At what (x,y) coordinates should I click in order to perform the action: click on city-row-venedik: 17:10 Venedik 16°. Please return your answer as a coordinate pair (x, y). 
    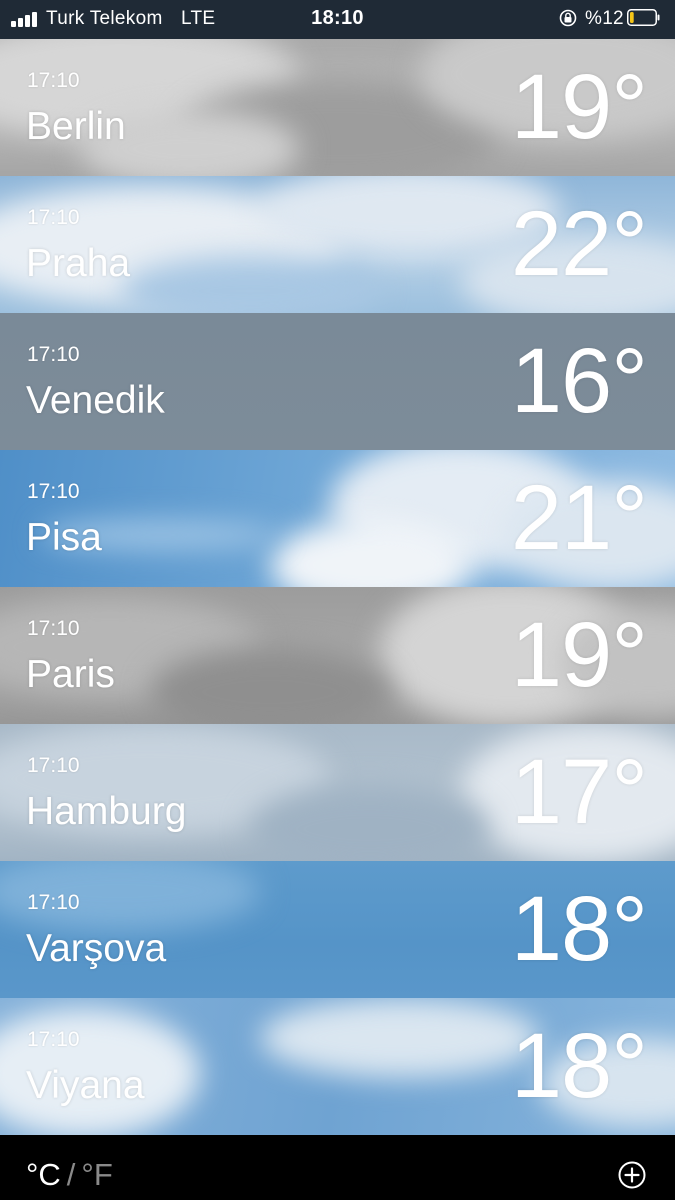
    Looking at the image, I should click on (337, 381).